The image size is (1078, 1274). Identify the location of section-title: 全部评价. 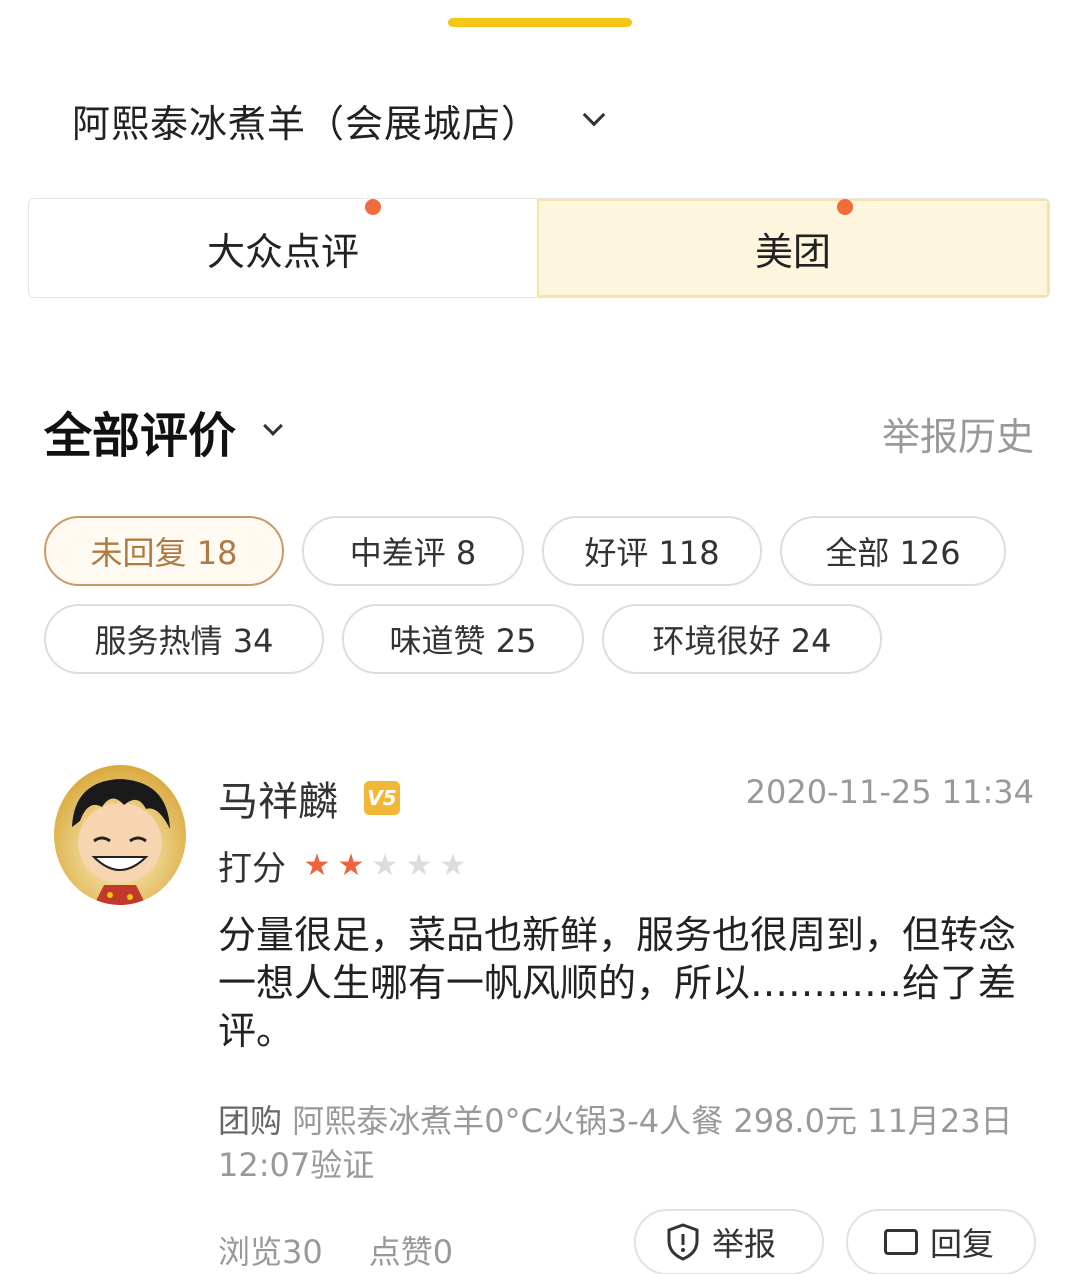
(140, 436).